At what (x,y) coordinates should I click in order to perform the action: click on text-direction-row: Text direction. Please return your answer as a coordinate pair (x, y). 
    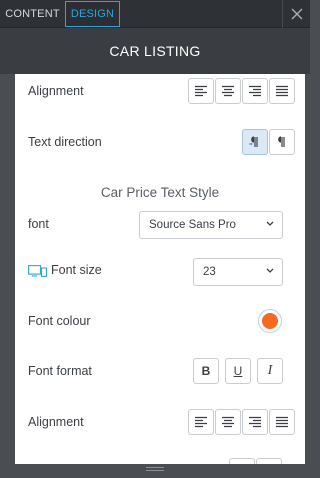
    Looking at the image, I should click on (163, 143).